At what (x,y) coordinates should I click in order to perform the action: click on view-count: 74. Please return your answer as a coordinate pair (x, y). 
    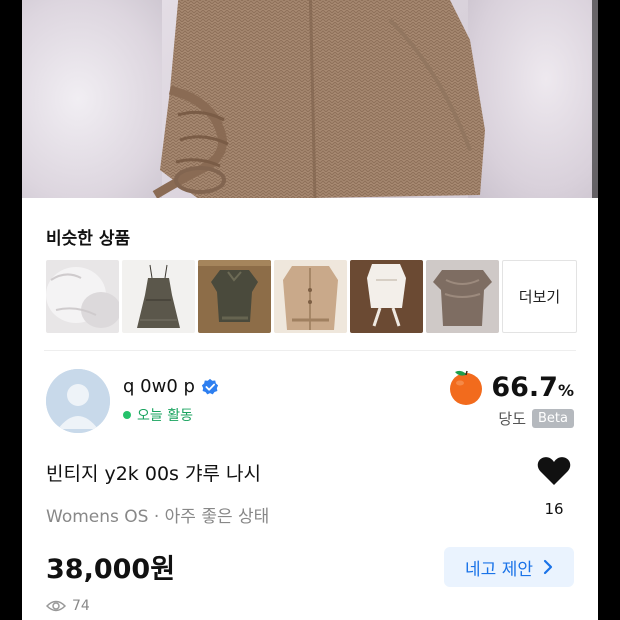
    Looking at the image, I should click on (81, 606).